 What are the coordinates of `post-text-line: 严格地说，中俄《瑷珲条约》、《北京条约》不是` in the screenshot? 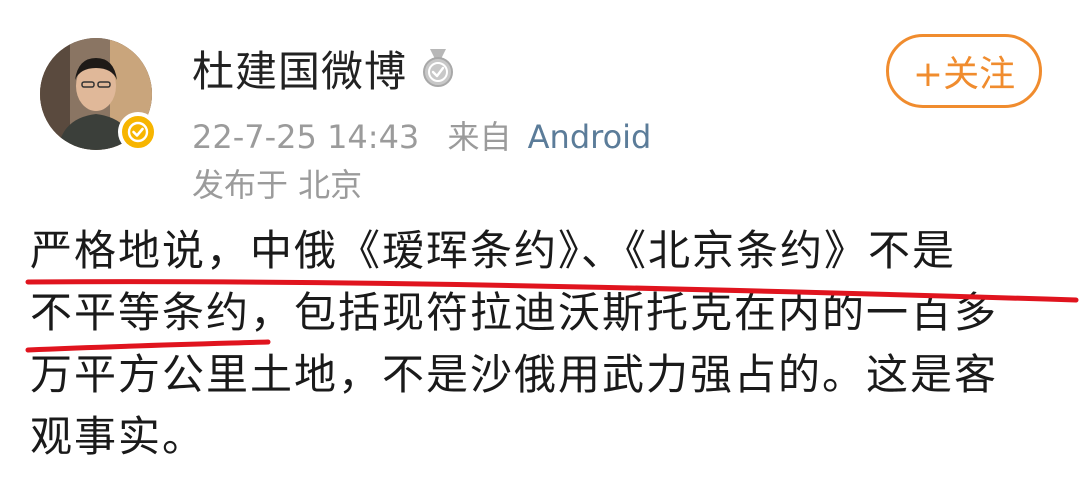 It's located at (493, 250).